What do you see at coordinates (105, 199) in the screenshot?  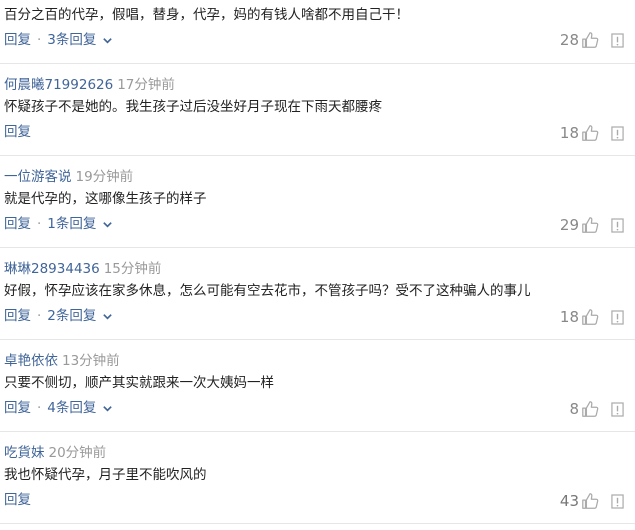 I see `comment-content: 就是代孕的，这哪像生孩子的样子` at bounding box center [105, 199].